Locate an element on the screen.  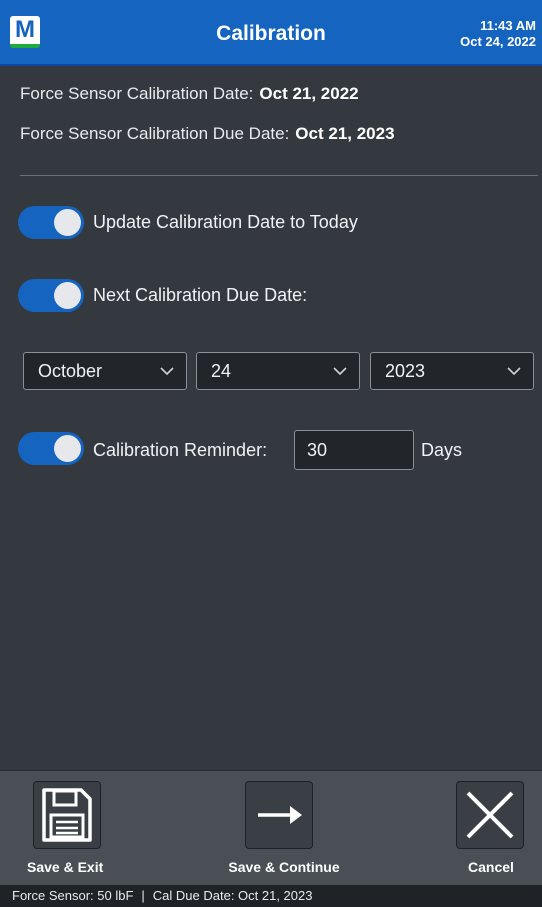
calibration-date-value: Oct 21, 2022 is located at coordinates (309, 93).